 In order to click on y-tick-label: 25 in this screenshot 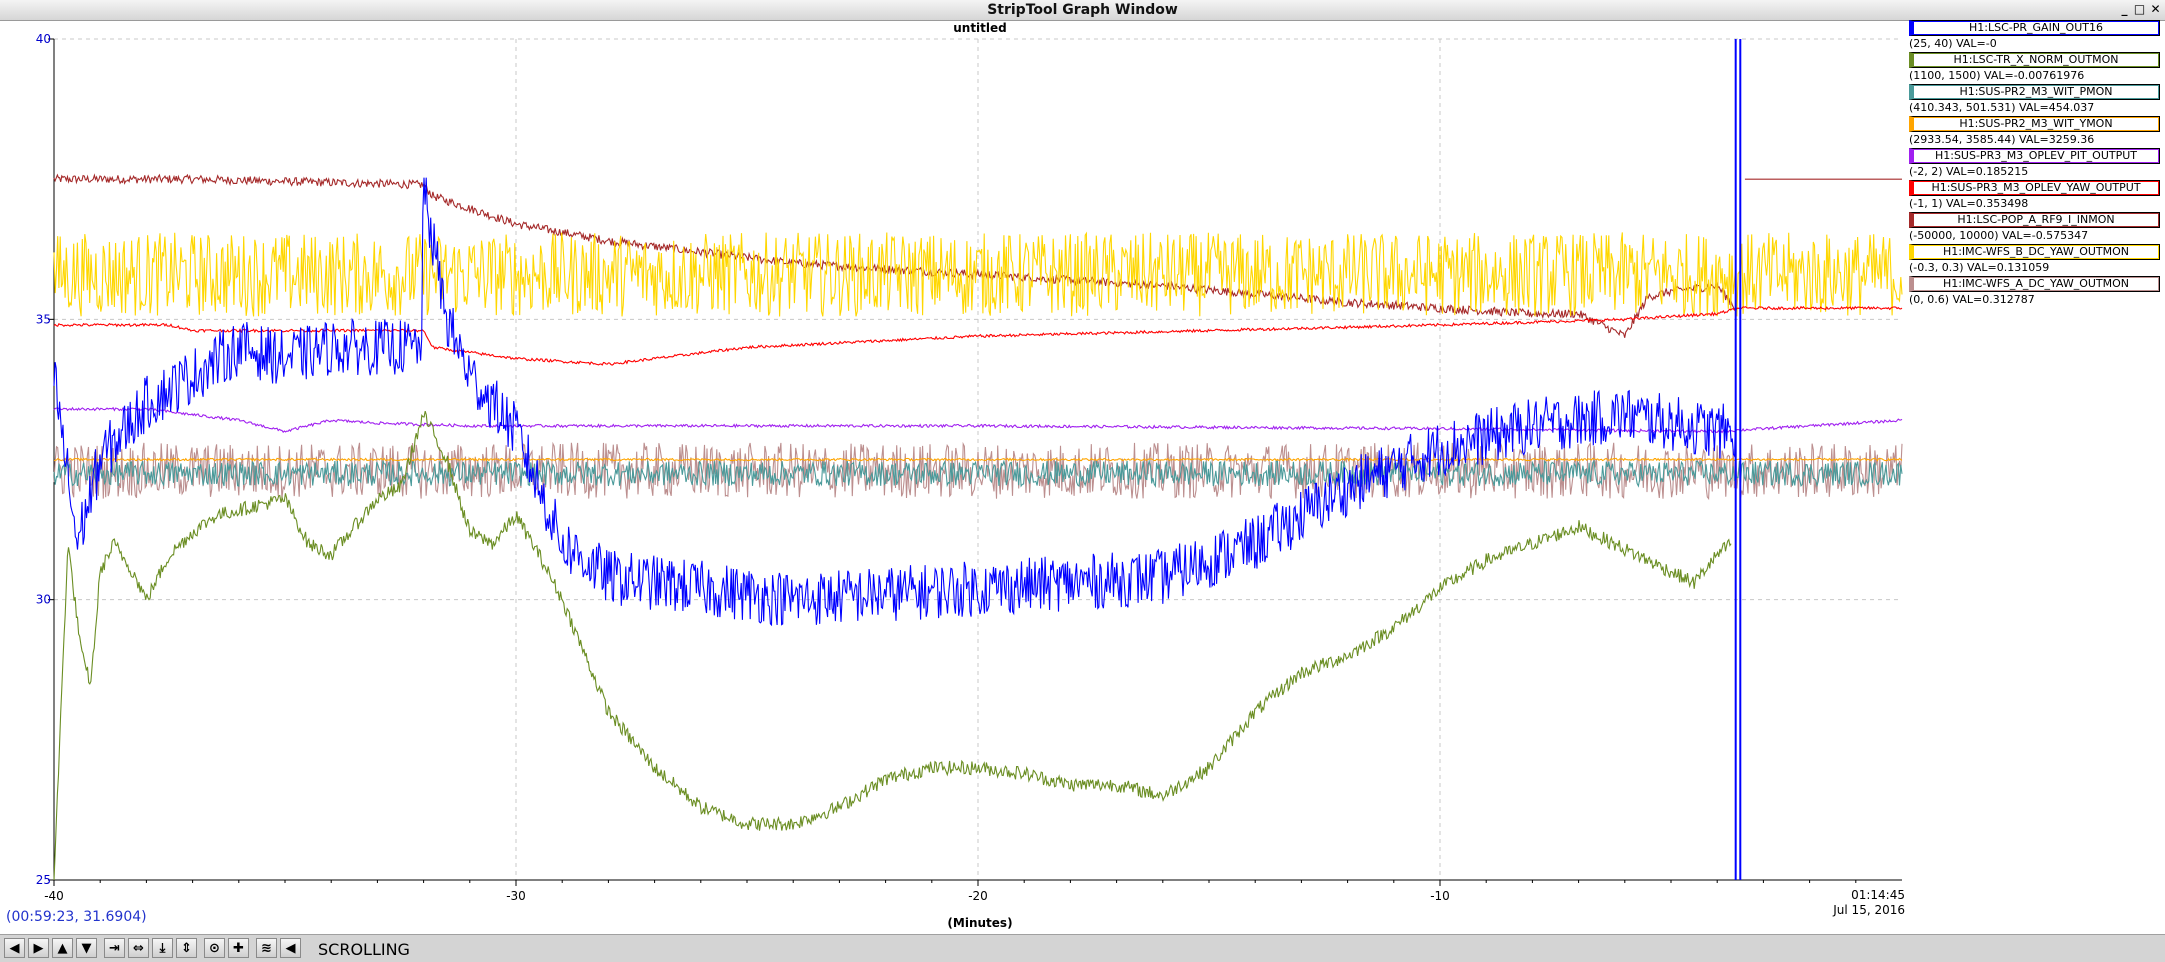, I will do `click(43, 880)`.